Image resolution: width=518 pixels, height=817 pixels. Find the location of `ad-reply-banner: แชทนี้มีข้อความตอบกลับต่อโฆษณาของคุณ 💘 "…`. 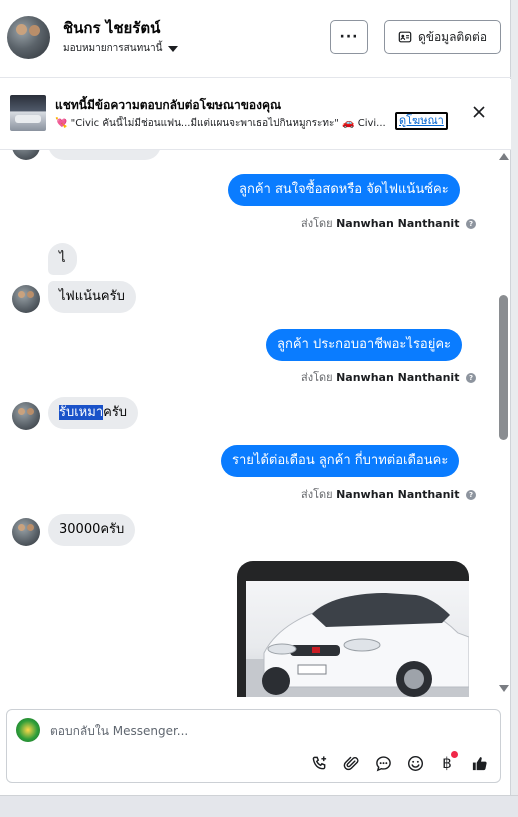

ad-reply-banner: แชทนี้มีข้อความตอบกลับต่อโฆษณาของคุณ 💘 "… is located at coordinates (255, 114).